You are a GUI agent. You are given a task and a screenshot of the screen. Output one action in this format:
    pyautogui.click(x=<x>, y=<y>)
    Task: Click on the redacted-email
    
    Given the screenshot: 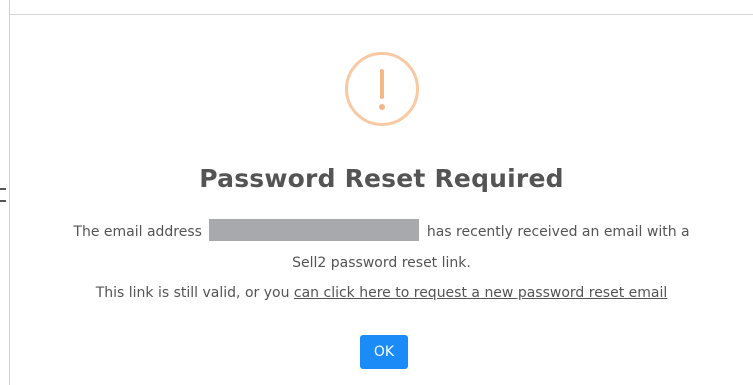 What is the action you would take?
    pyautogui.click(x=314, y=230)
    